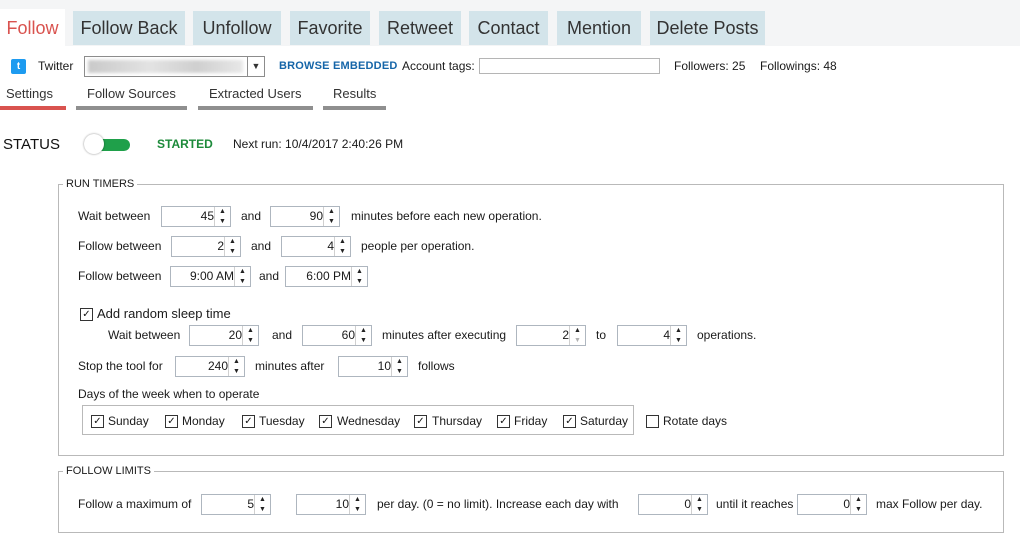 Image resolution: width=1020 pixels, height=533 pixels. What do you see at coordinates (174, 66) in the screenshot?
I see `account-select: ▼` at bounding box center [174, 66].